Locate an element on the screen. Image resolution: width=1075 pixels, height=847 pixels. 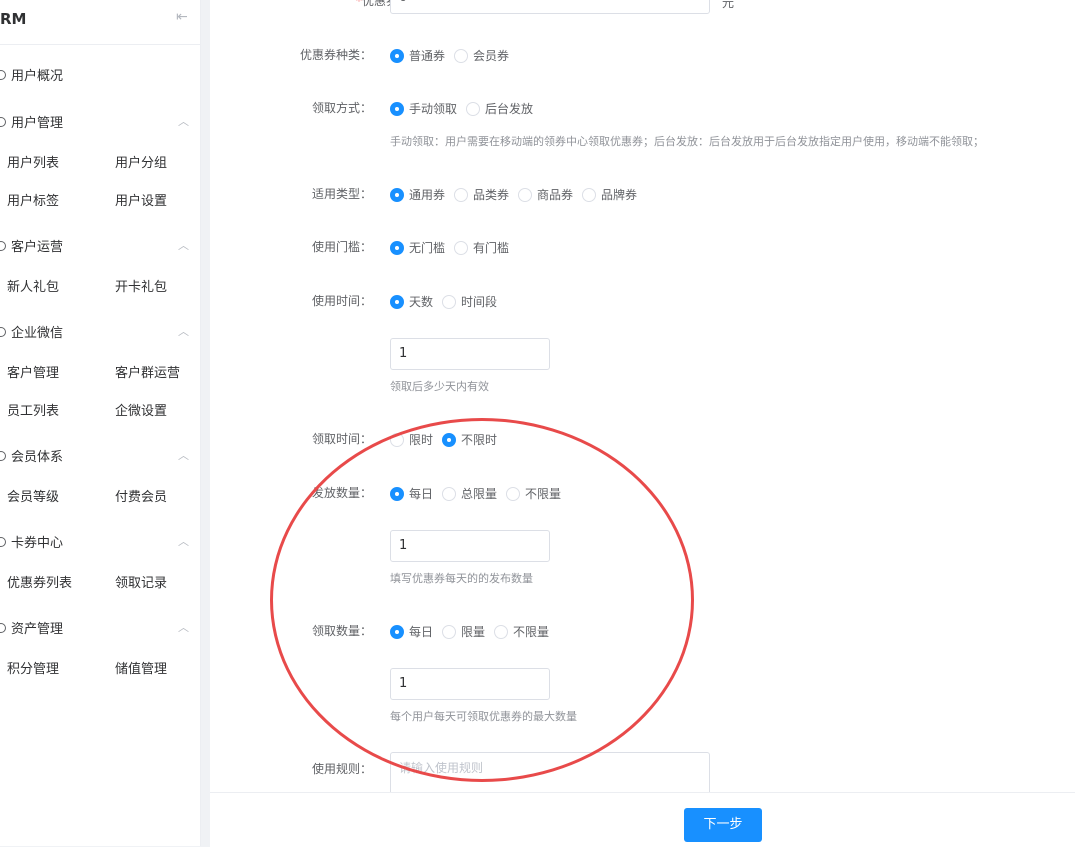
sidebar-section-membership: 会员体系 is located at coordinates (31, 455).